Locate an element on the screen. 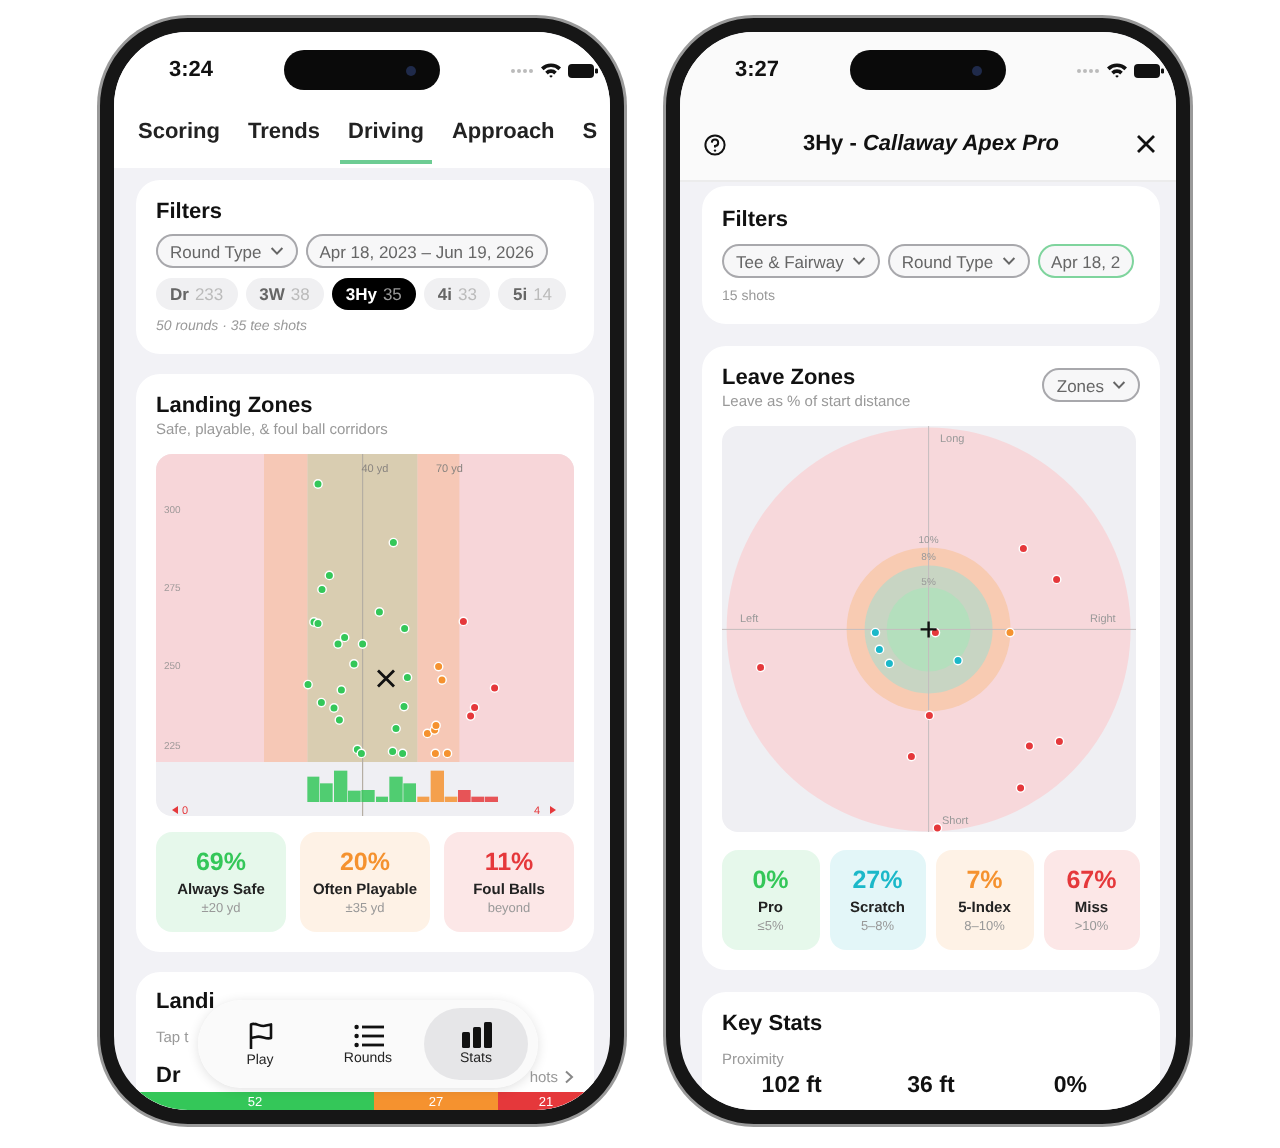 The width and height of the screenshot is (1280, 1148). list-icon is located at coordinates (368, 1035).